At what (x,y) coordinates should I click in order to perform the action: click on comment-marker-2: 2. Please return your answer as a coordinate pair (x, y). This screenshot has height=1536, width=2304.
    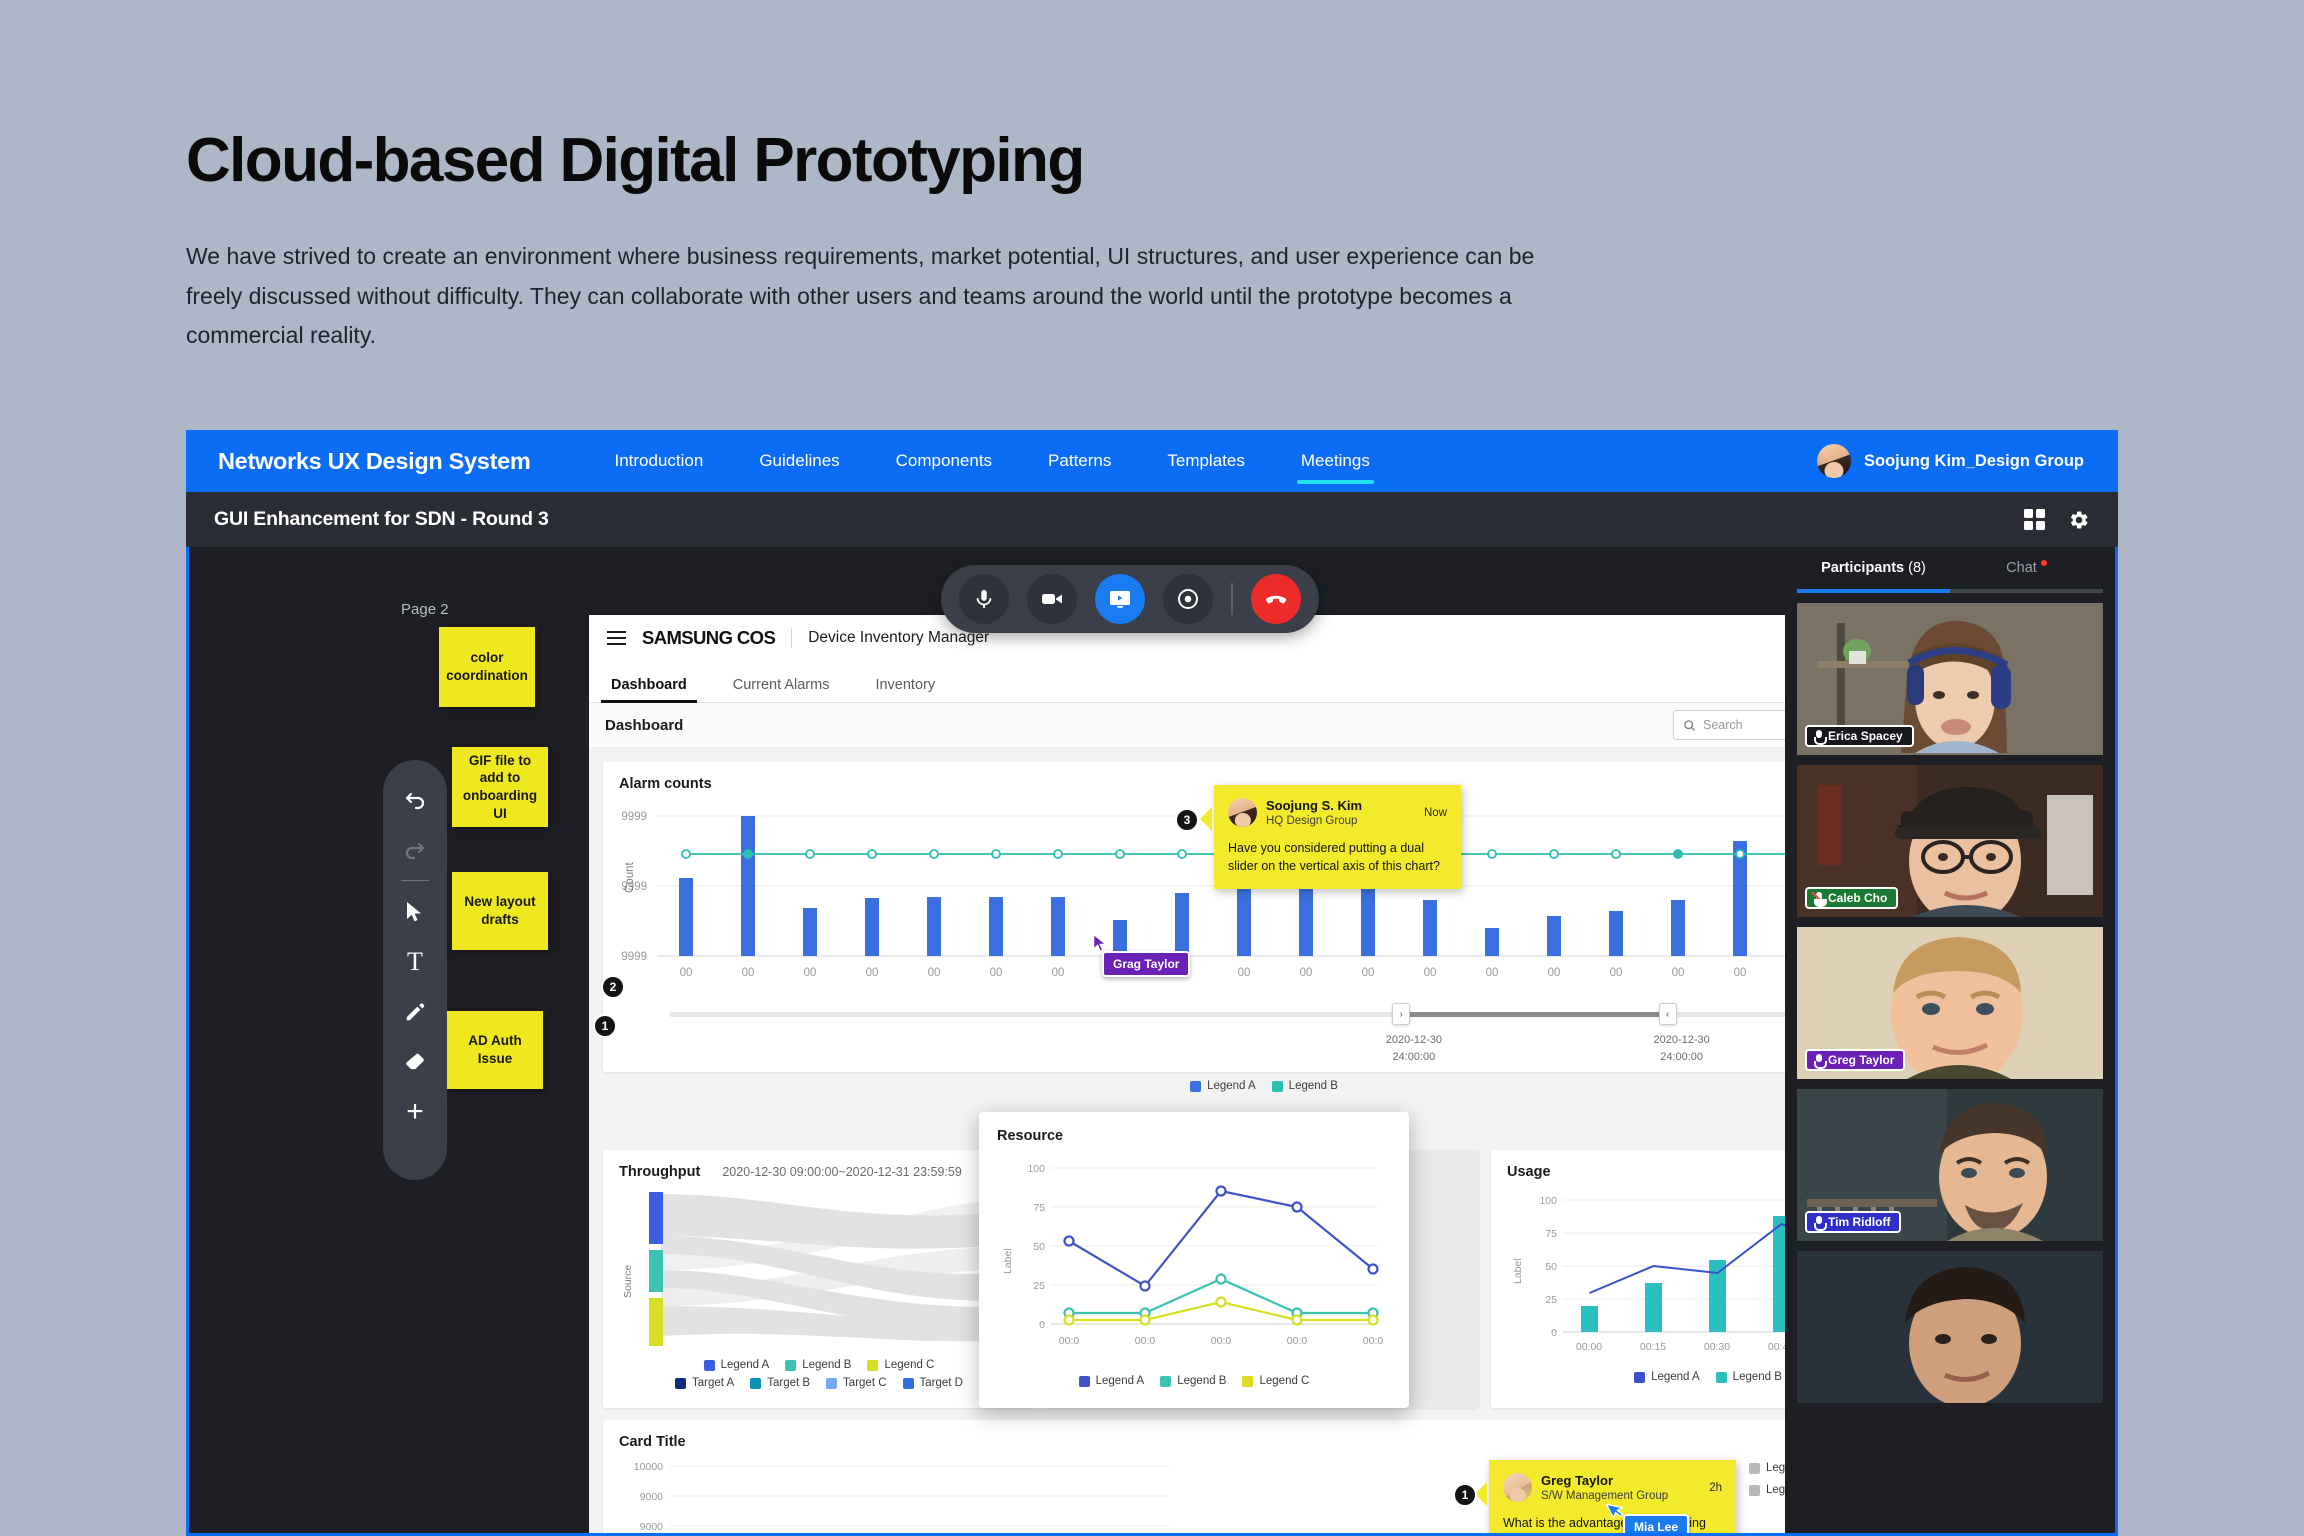
    Looking at the image, I should click on (613, 987).